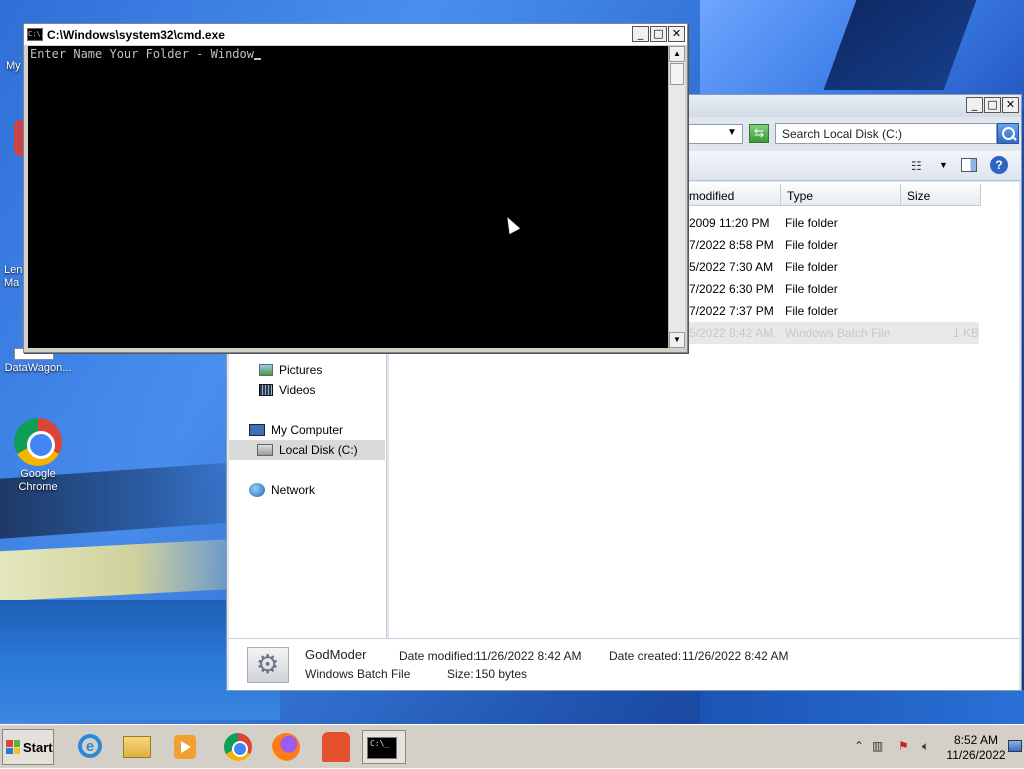 The width and height of the screenshot is (1024, 769). I want to click on nav-label: My Computer, so click(307, 430).